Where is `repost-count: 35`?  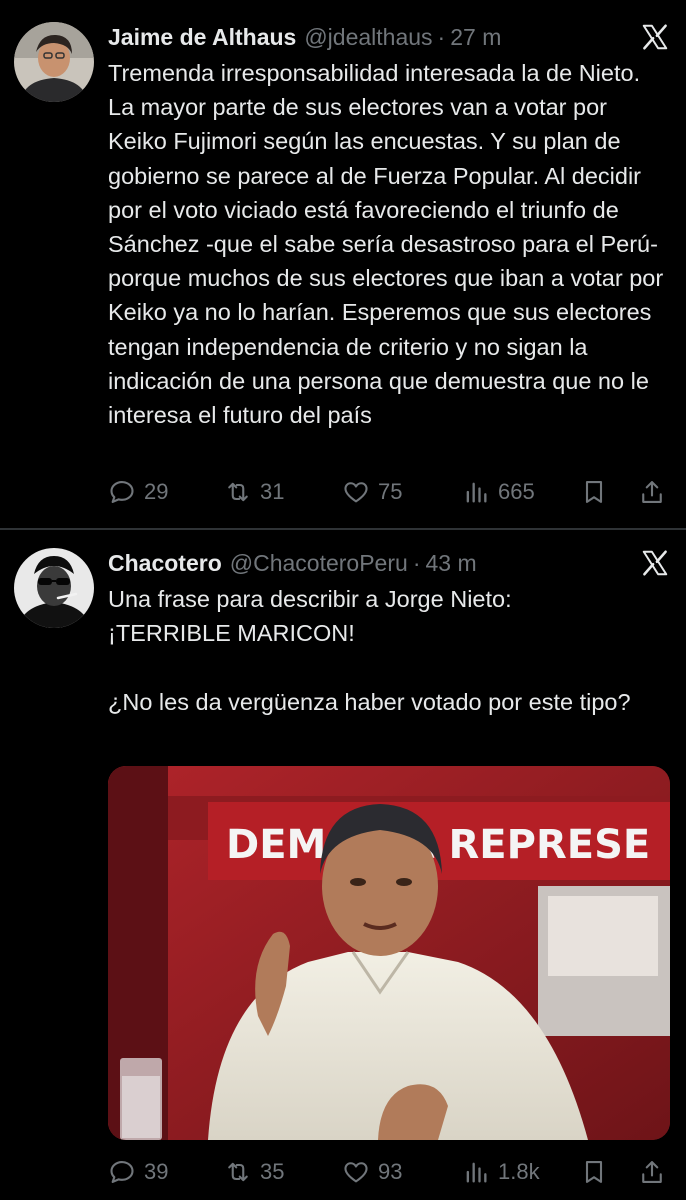 repost-count: 35 is located at coordinates (272, 1171).